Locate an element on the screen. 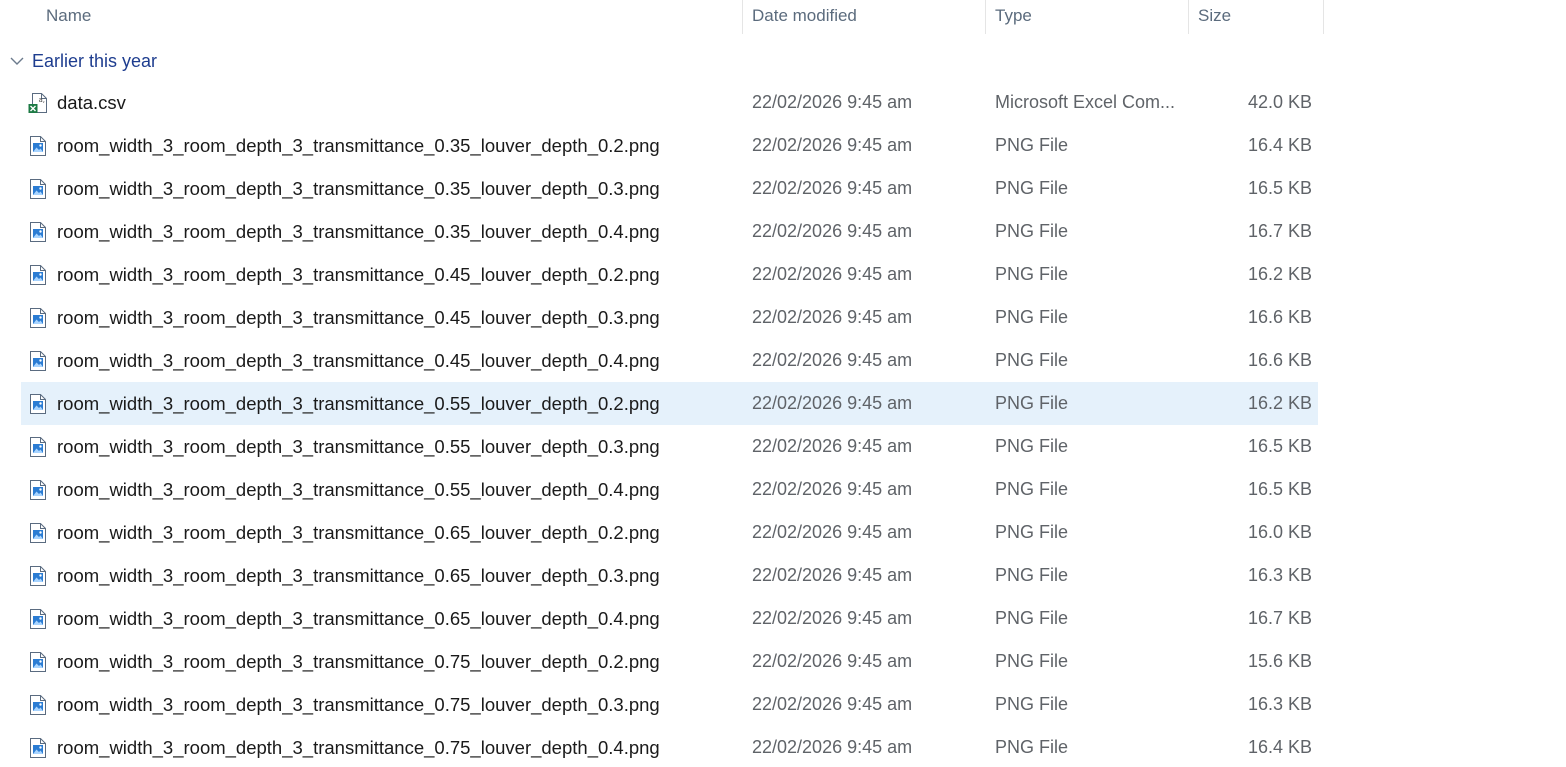 The image size is (1566, 767). file-size: 16.6 KB is located at coordinates (1279, 317).